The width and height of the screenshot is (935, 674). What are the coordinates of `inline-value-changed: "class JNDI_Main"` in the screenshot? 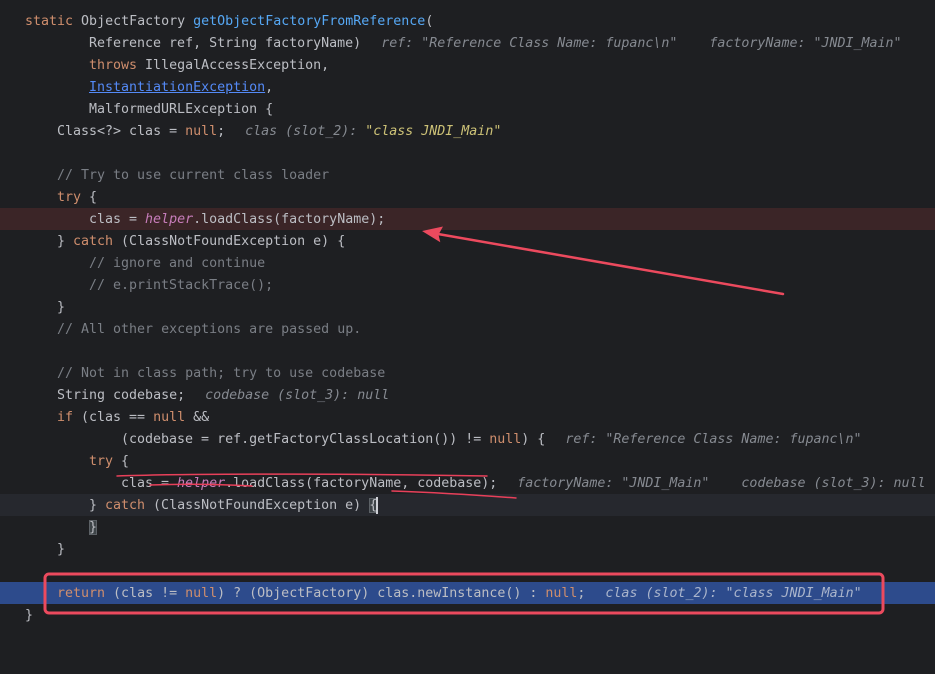 It's located at (433, 131).